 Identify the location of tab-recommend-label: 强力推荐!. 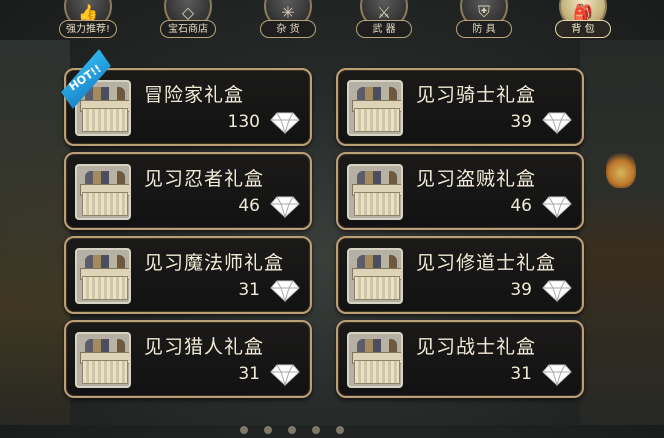
(88, 29).